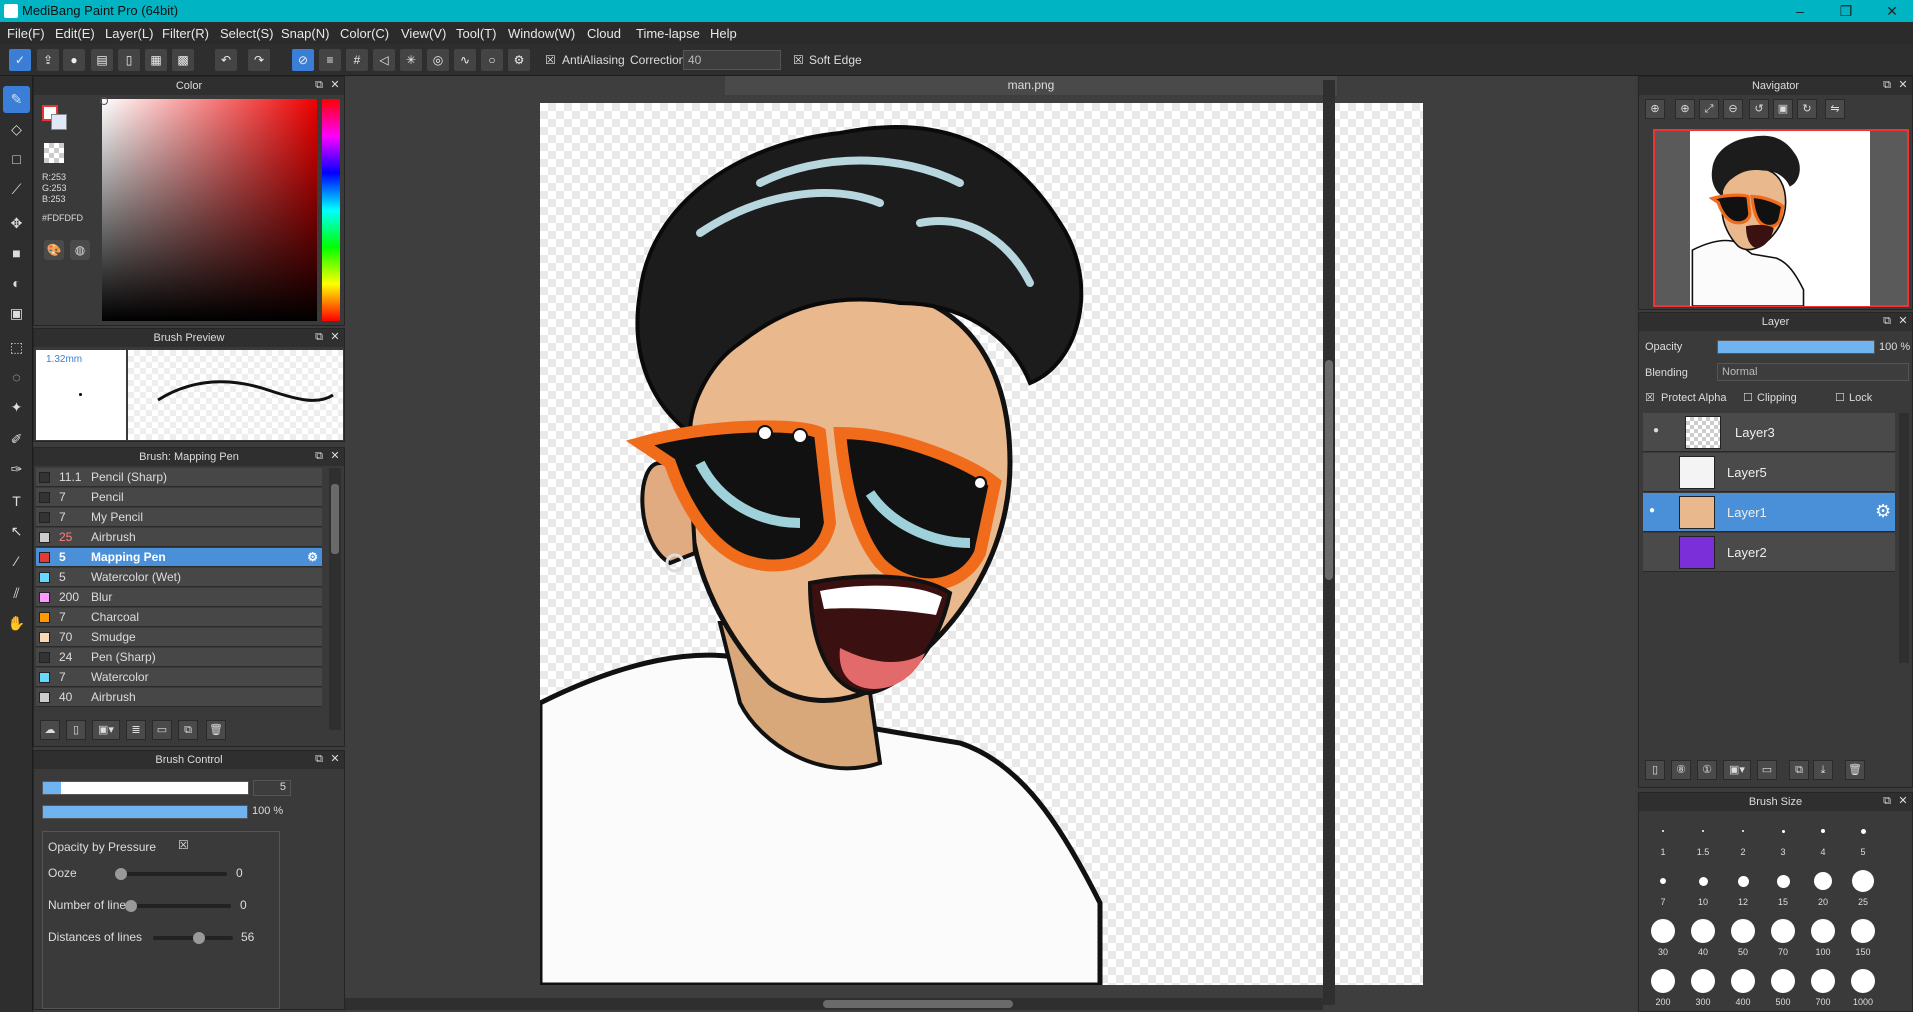  I want to click on brush-item: 25 Airbrush, so click(179, 537).